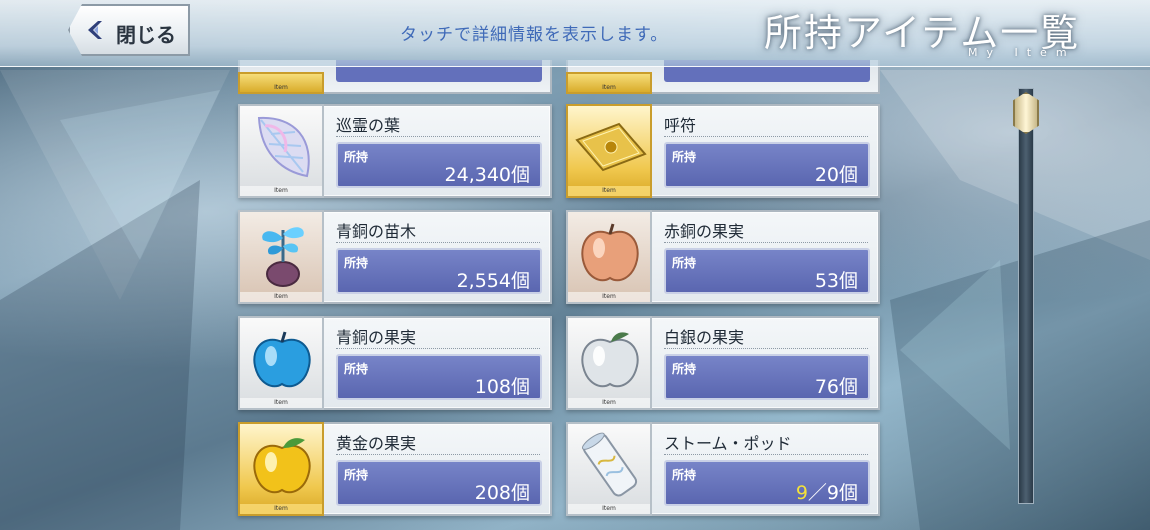 The image size is (1150, 530). Describe the element at coordinates (282, 359) in the screenshot. I see `bronze-apple-icon` at that location.